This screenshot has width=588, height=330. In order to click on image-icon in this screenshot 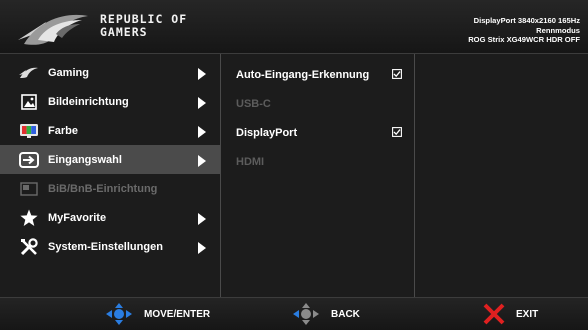, I will do `click(29, 102)`.